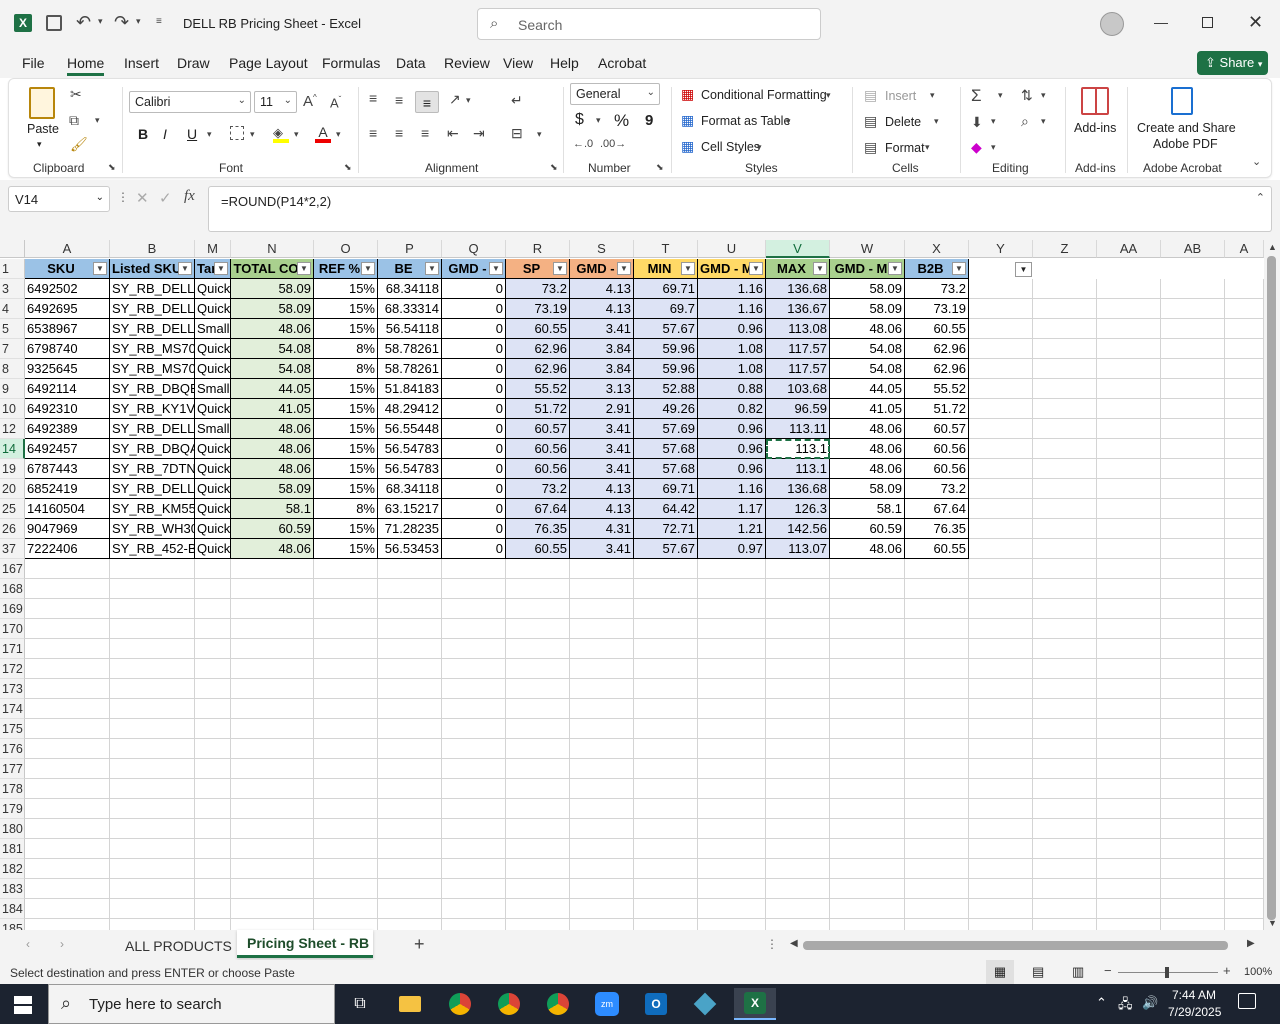 This screenshot has width=1280, height=1024. What do you see at coordinates (275, 102) in the screenshot?
I see `font-size-combo: 11 ⌄` at bounding box center [275, 102].